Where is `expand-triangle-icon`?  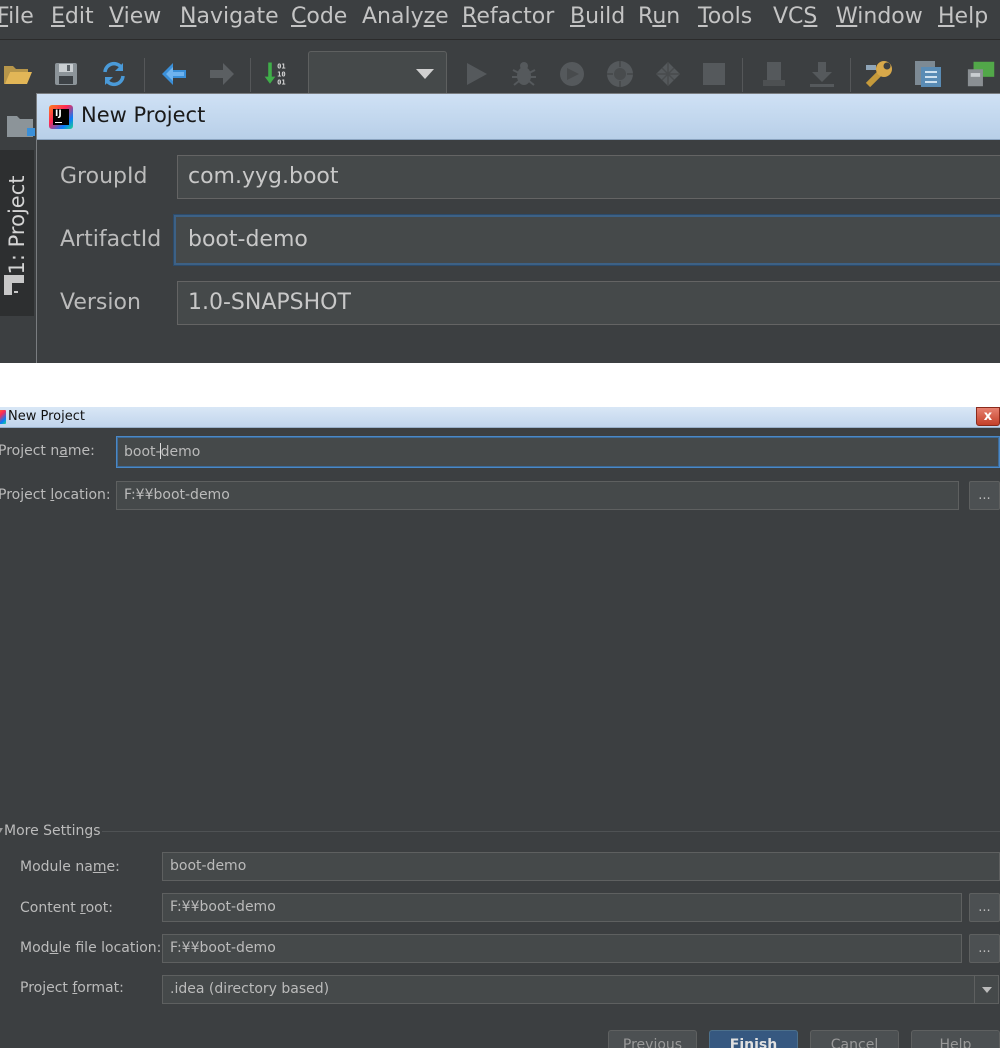
expand-triangle-icon is located at coordinates (1, 830).